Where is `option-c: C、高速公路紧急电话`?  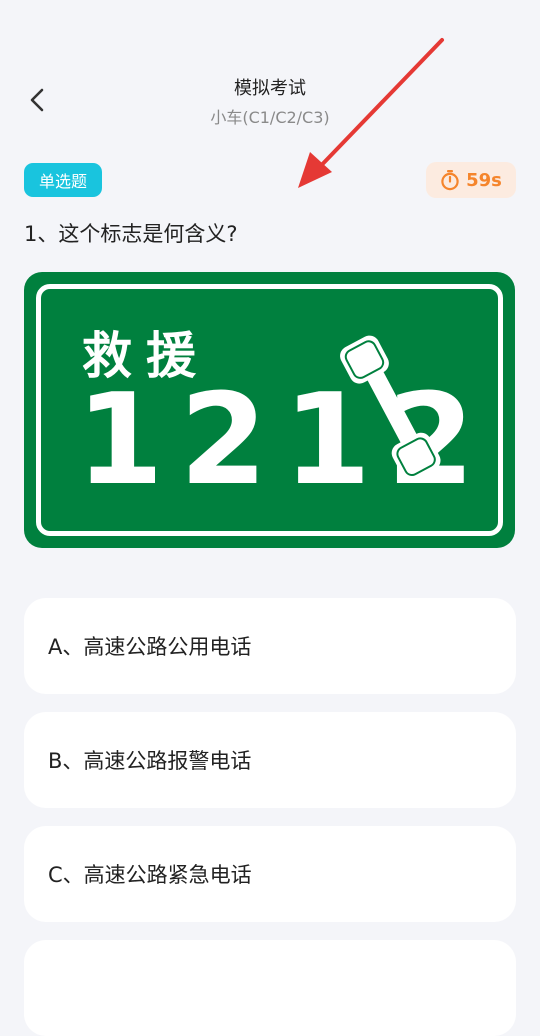
option-c: C、高速公路紧急电话 is located at coordinates (270, 874).